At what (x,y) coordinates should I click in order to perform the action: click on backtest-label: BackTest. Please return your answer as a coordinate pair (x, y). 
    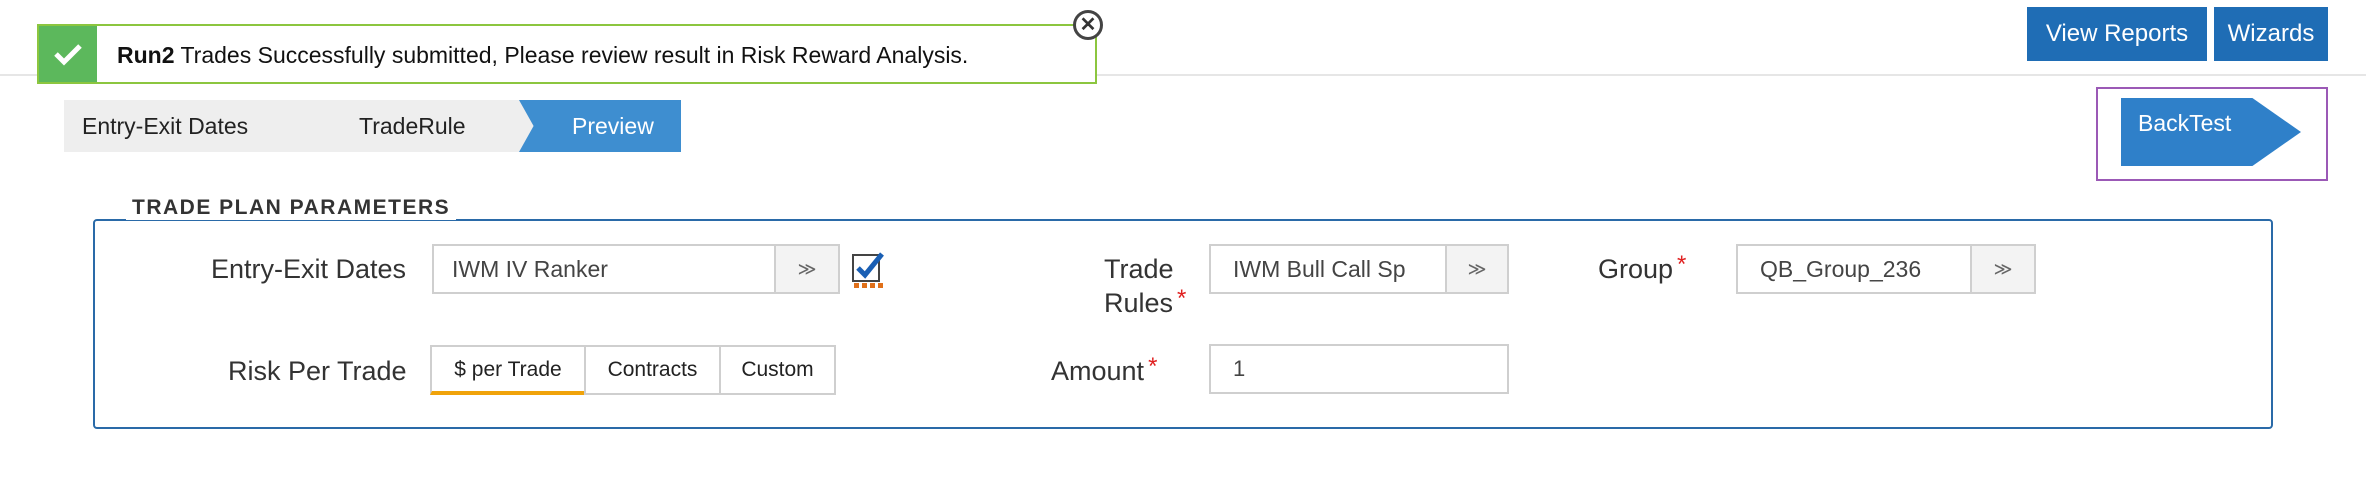
    Looking at the image, I should click on (2184, 123).